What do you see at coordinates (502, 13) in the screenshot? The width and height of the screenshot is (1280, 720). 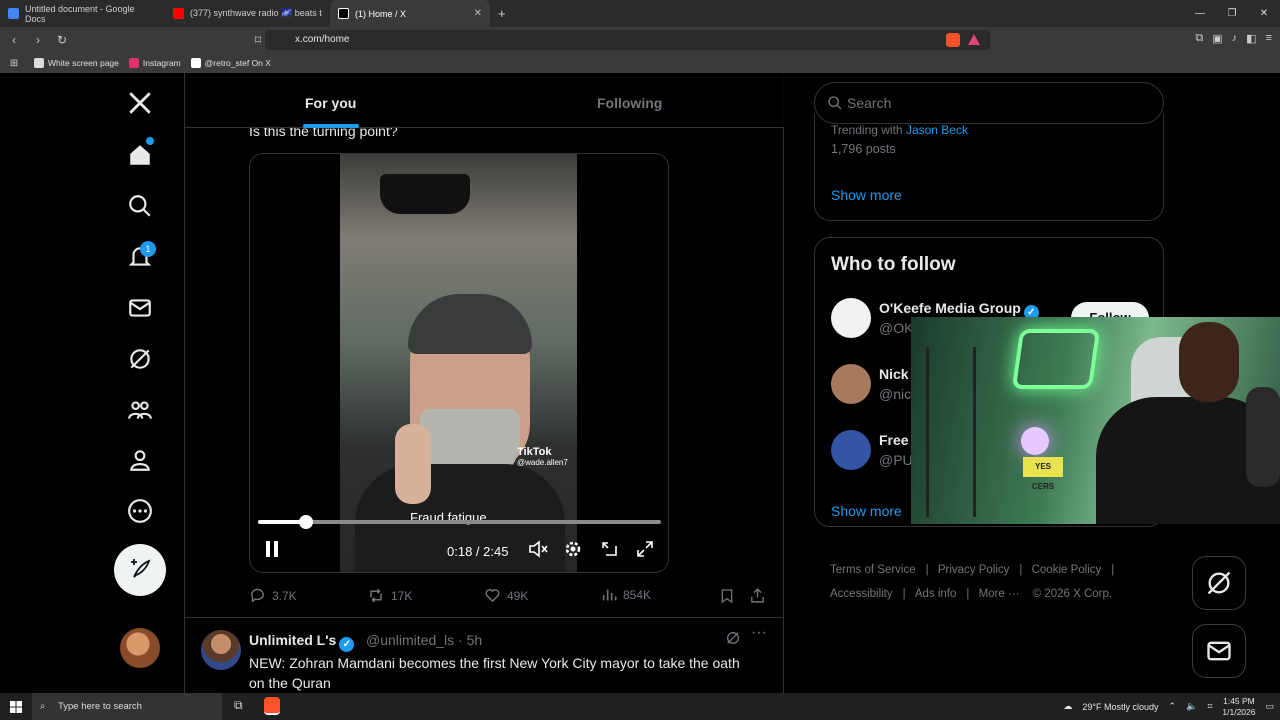 I see `new-tab-button: +` at bounding box center [502, 13].